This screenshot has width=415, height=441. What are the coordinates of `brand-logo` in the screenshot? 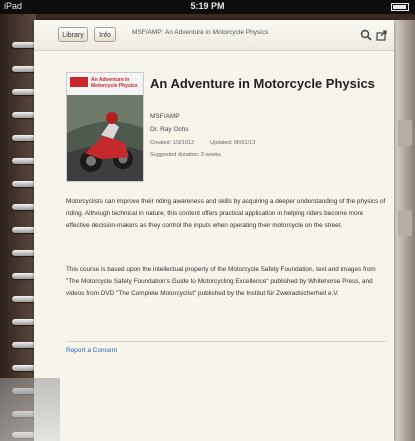 It's located at (79, 82).